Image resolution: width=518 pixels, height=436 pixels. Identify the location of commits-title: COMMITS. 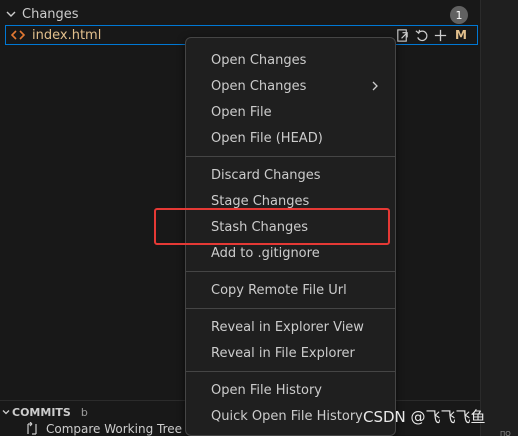
(41, 412).